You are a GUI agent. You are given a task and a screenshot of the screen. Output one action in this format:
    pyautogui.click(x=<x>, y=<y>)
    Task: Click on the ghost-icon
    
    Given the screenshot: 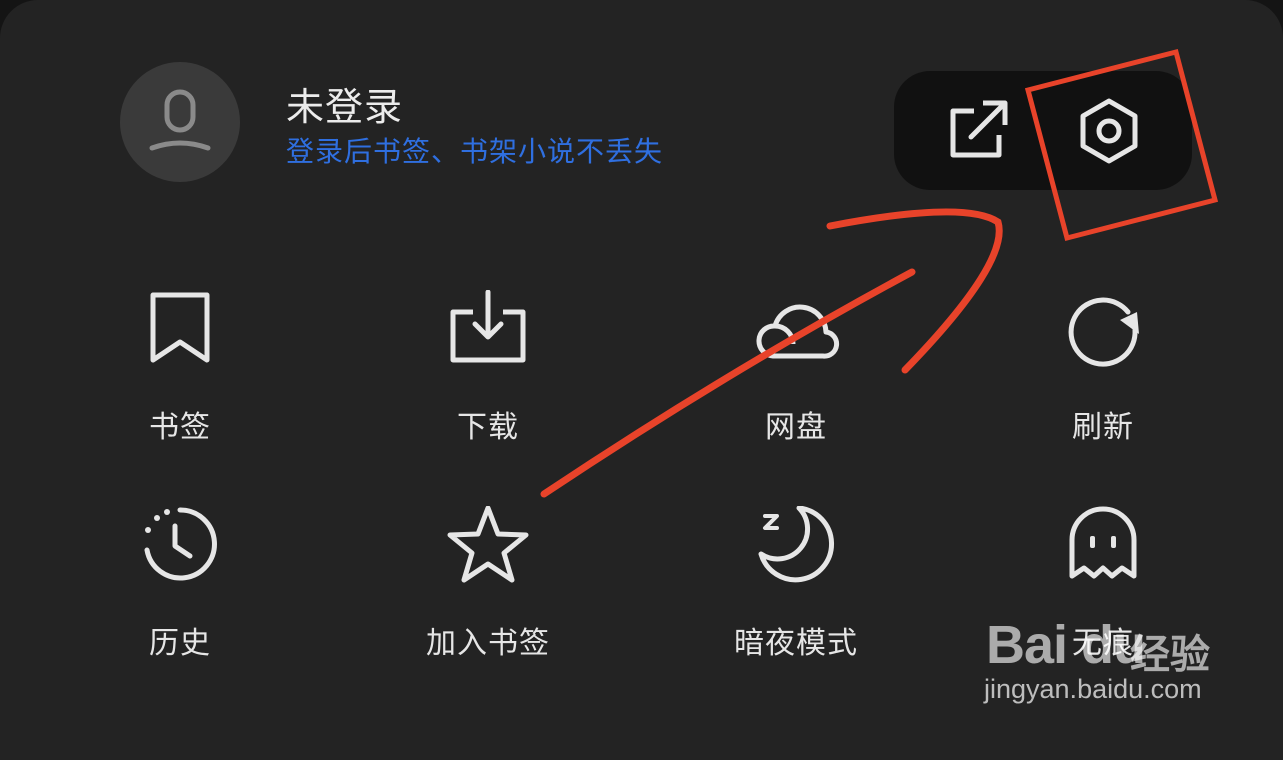 What is the action you would take?
    pyautogui.click(x=1103, y=542)
    